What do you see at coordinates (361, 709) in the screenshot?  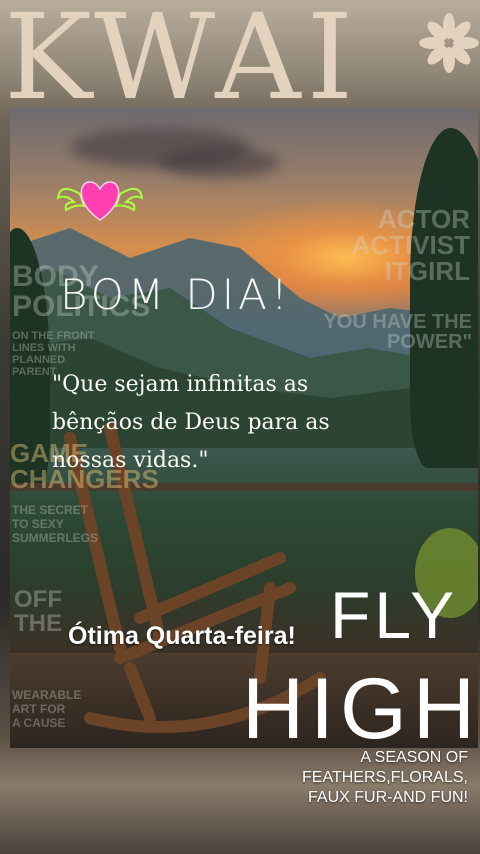 I see `headline-line-2: HIGH` at bounding box center [361, 709].